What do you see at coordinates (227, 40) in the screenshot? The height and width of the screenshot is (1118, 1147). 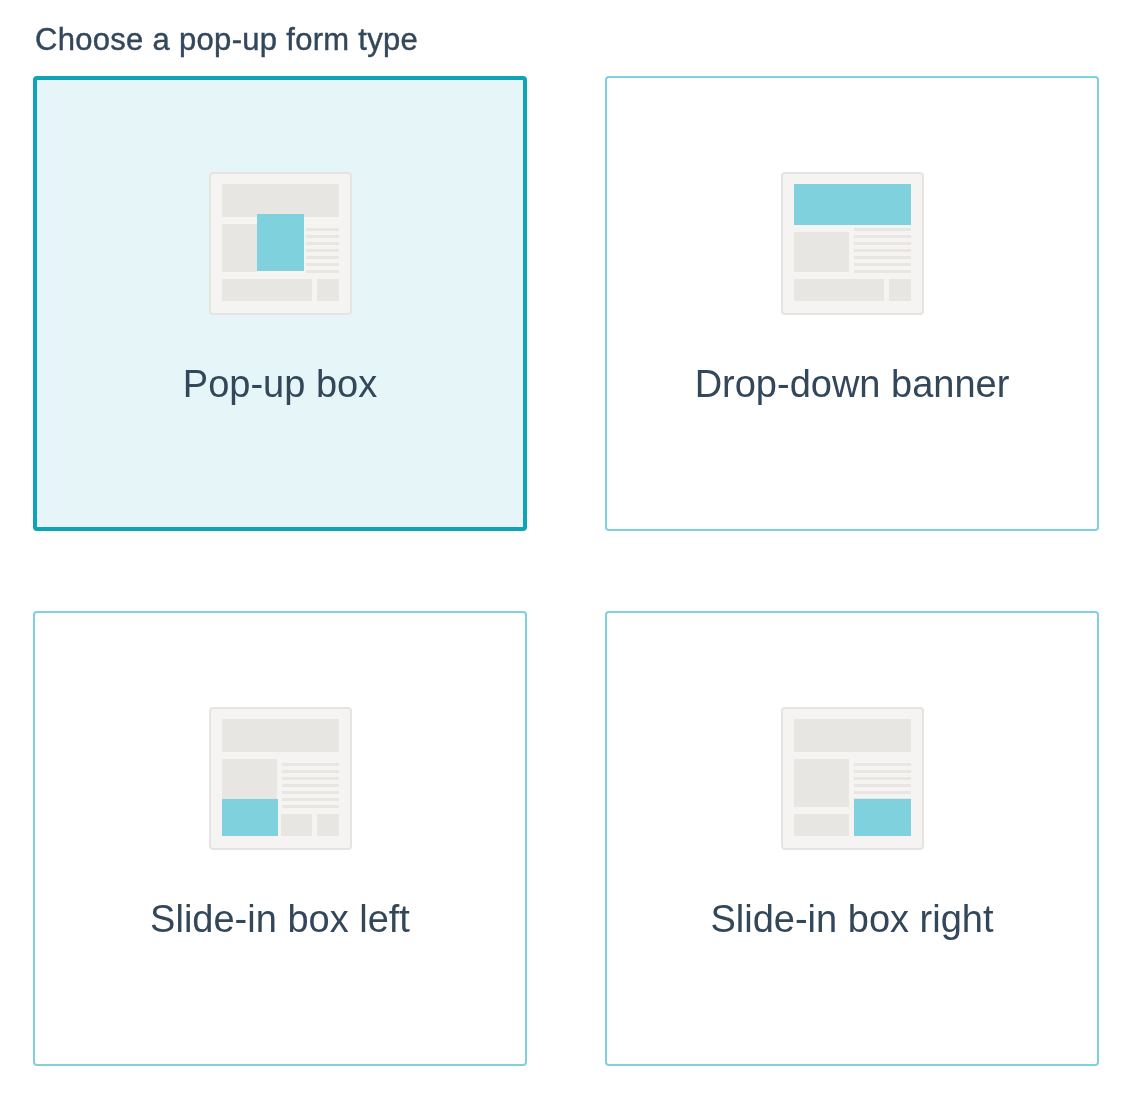 I see `section-heading: Choose a pop-up form type` at bounding box center [227, 40].